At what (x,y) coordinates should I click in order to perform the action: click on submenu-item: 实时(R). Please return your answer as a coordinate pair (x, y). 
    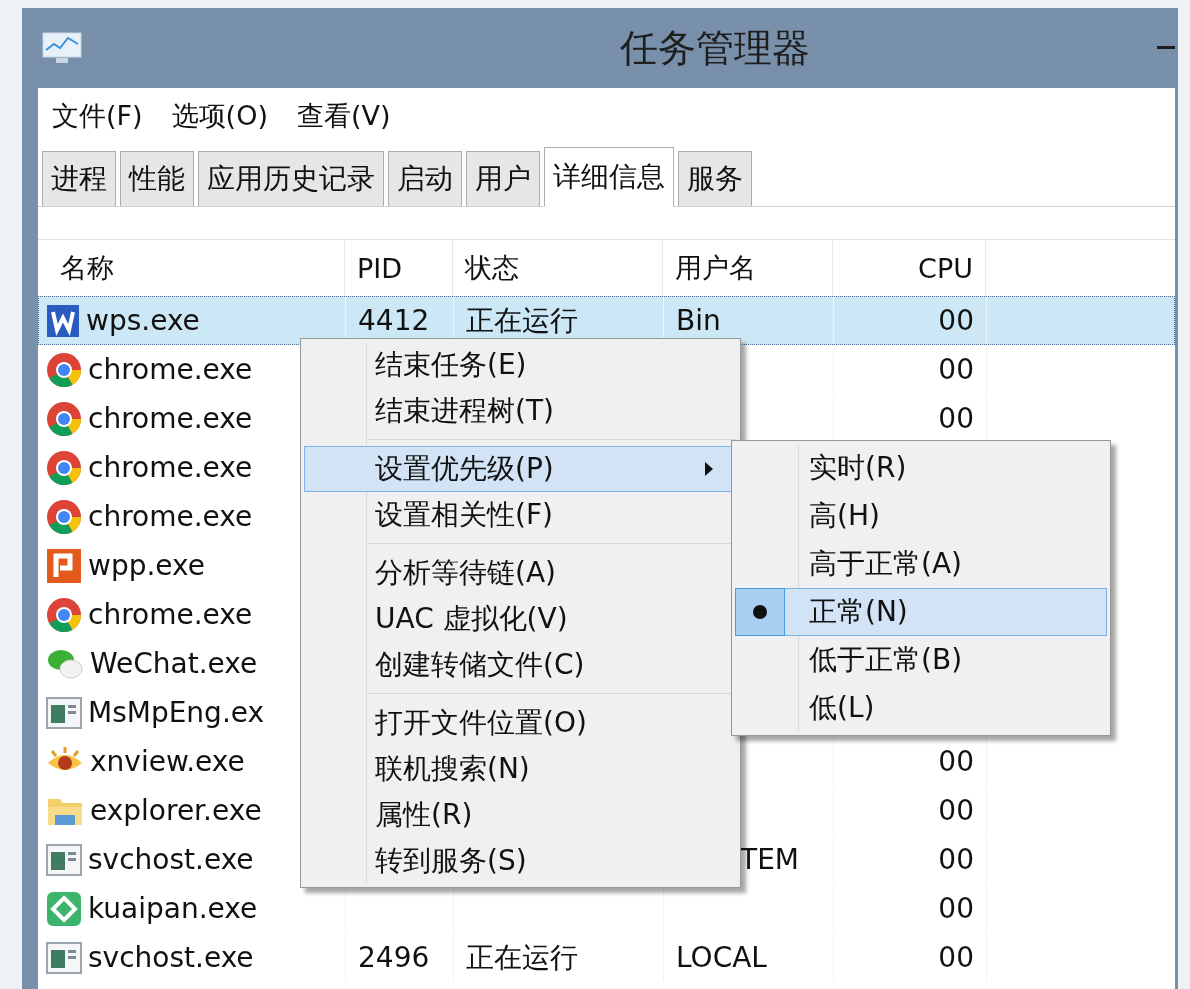
    Looking at the image, I should click on (921, 468).